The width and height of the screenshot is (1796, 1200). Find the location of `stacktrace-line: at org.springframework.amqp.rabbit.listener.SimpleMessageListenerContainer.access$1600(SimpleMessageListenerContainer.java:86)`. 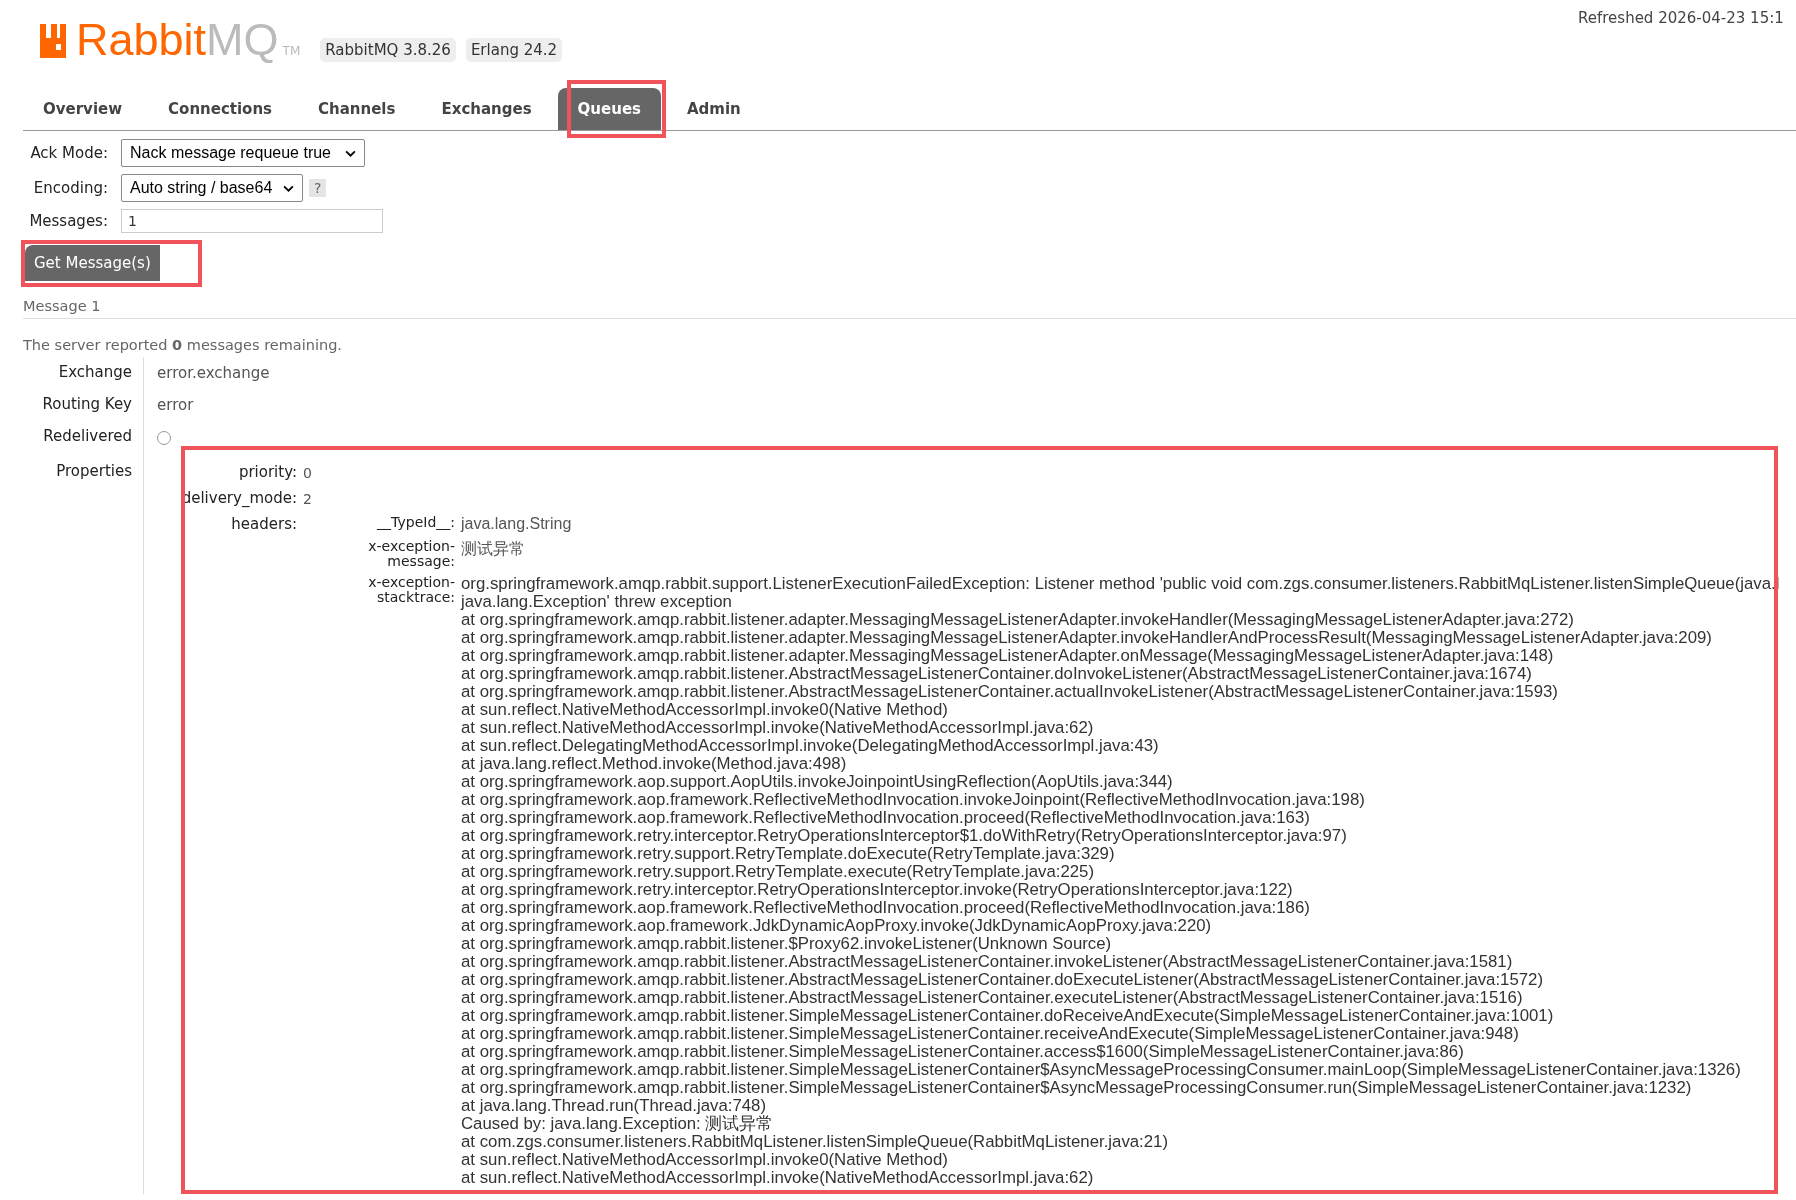

stacktrace-line: at org.springframework.amqp.rabbit.listener.SimpleMessageListenerContainer.access$1600(SimpleMessageListenerContainer.java:86) is located at coordinates (963, 1052).